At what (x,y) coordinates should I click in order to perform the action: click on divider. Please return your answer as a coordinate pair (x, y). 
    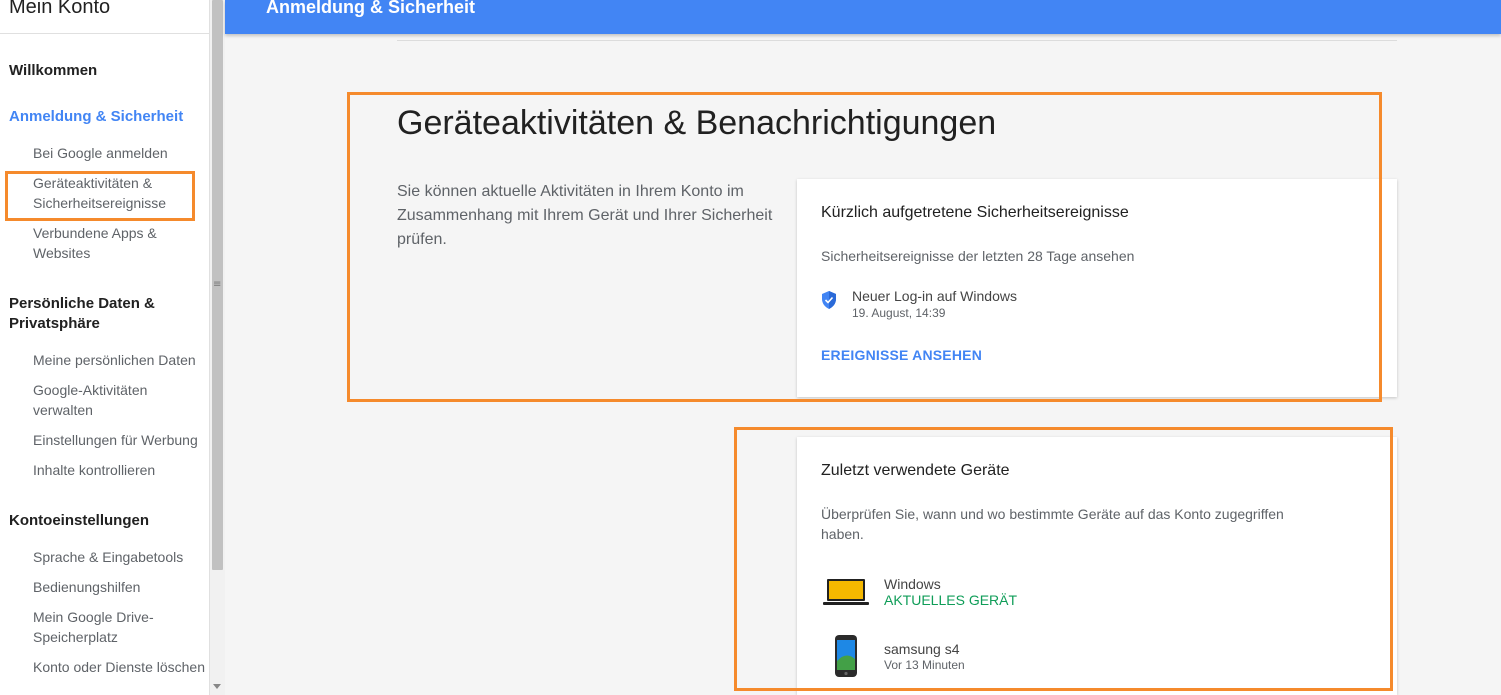
    Looking at the image, I should click on (897, 40).